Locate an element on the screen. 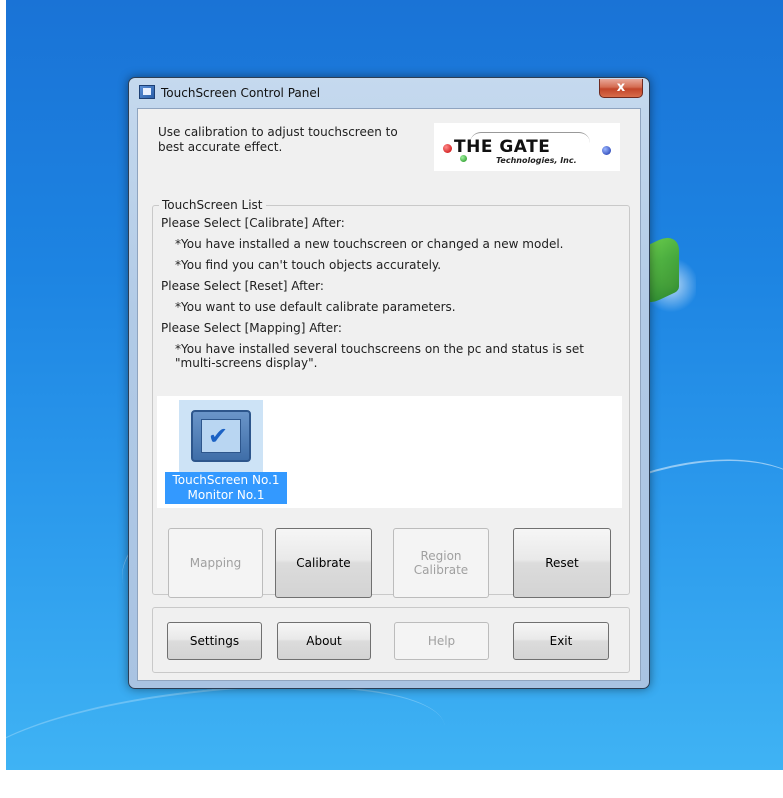 The width and height of the screenshot is (783, 798). settings-button: Settings is located at coordinates (214, 641).